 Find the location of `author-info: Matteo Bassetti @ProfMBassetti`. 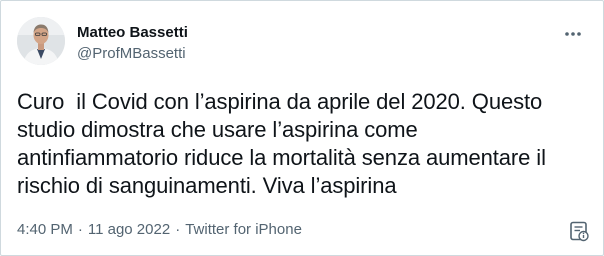

author-info: Matteo Bassetti @ProfMBassetti is located at coordinates (132, 43).